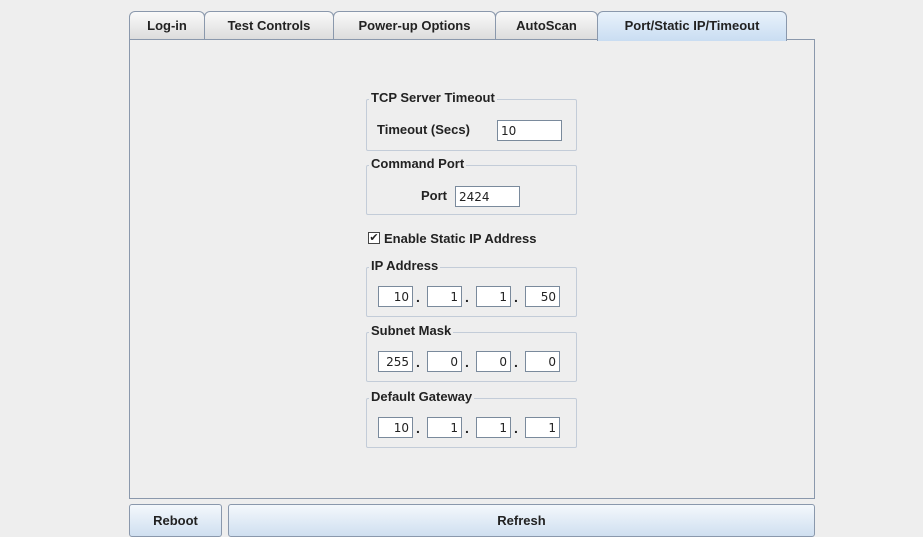 This screenshot has height=537, width=923. I want to click on tcp-server-timeout-title: TCP Server Timeout, so click(433, 98).